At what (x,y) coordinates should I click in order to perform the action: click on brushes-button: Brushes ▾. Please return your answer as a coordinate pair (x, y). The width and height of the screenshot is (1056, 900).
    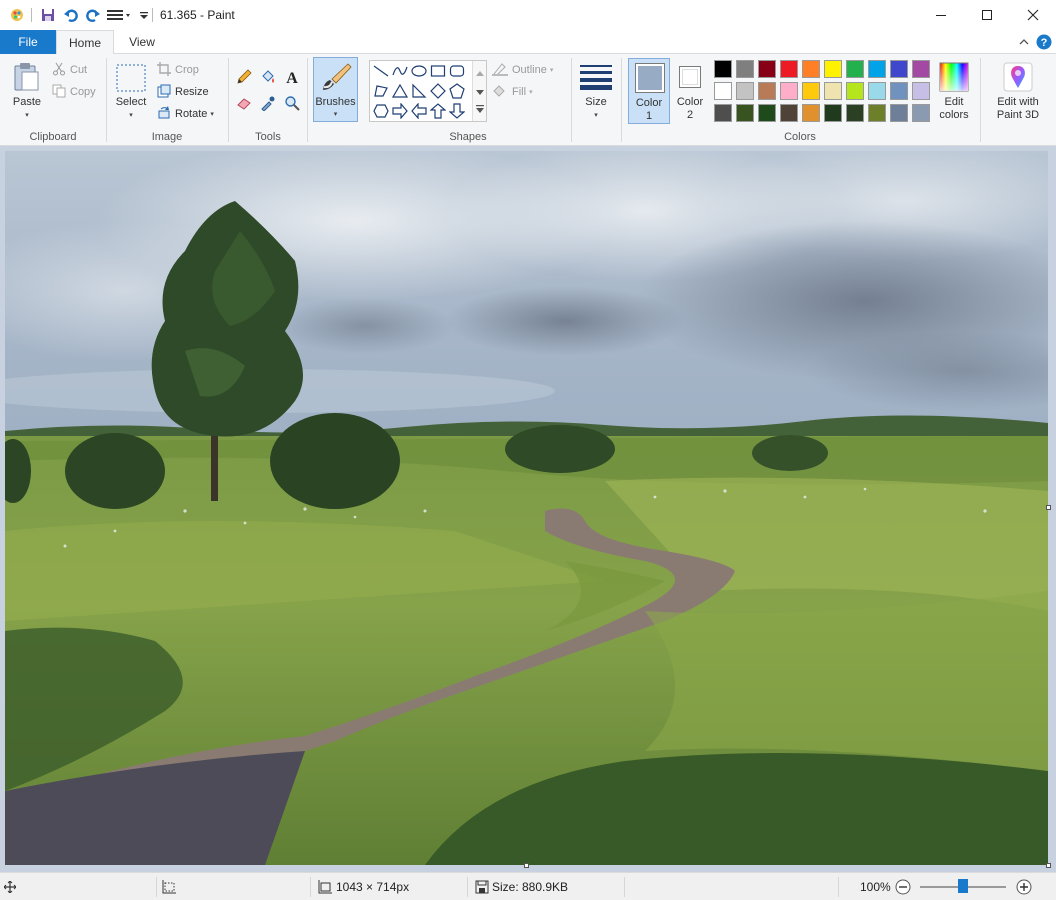
    Looking at the image, I should click on (335, 89).